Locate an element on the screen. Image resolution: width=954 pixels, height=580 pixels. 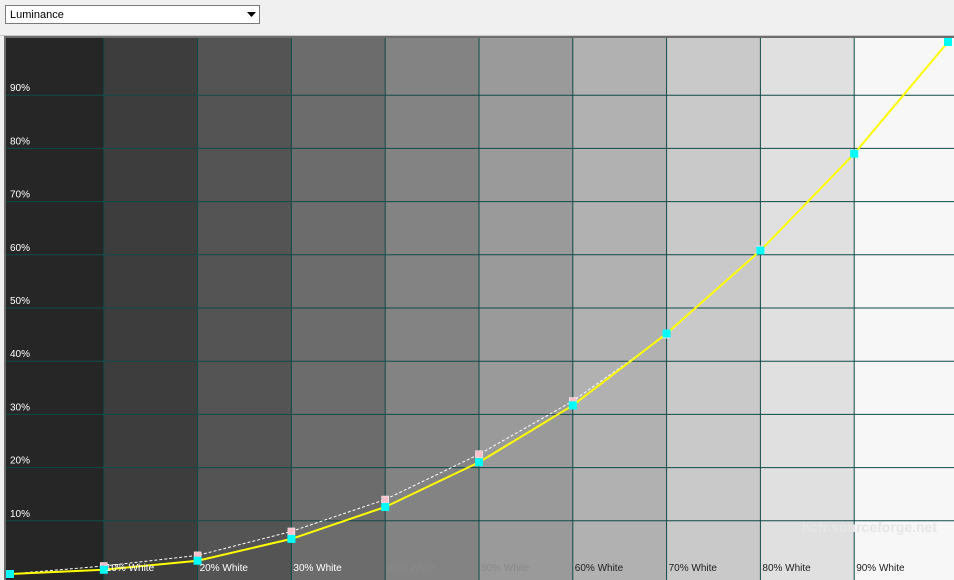
y-tick-label: 30% is located at coordinates (20, 407).